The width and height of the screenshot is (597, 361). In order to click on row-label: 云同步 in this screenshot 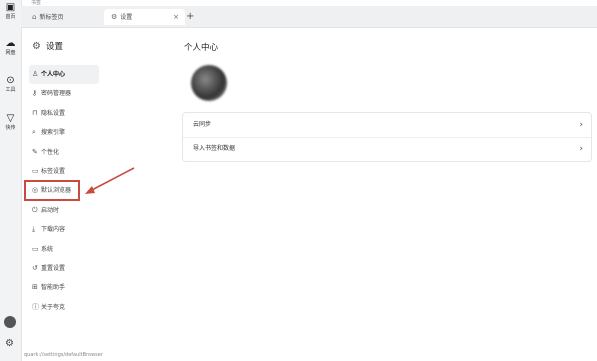, I will do `click(202, 124)`.